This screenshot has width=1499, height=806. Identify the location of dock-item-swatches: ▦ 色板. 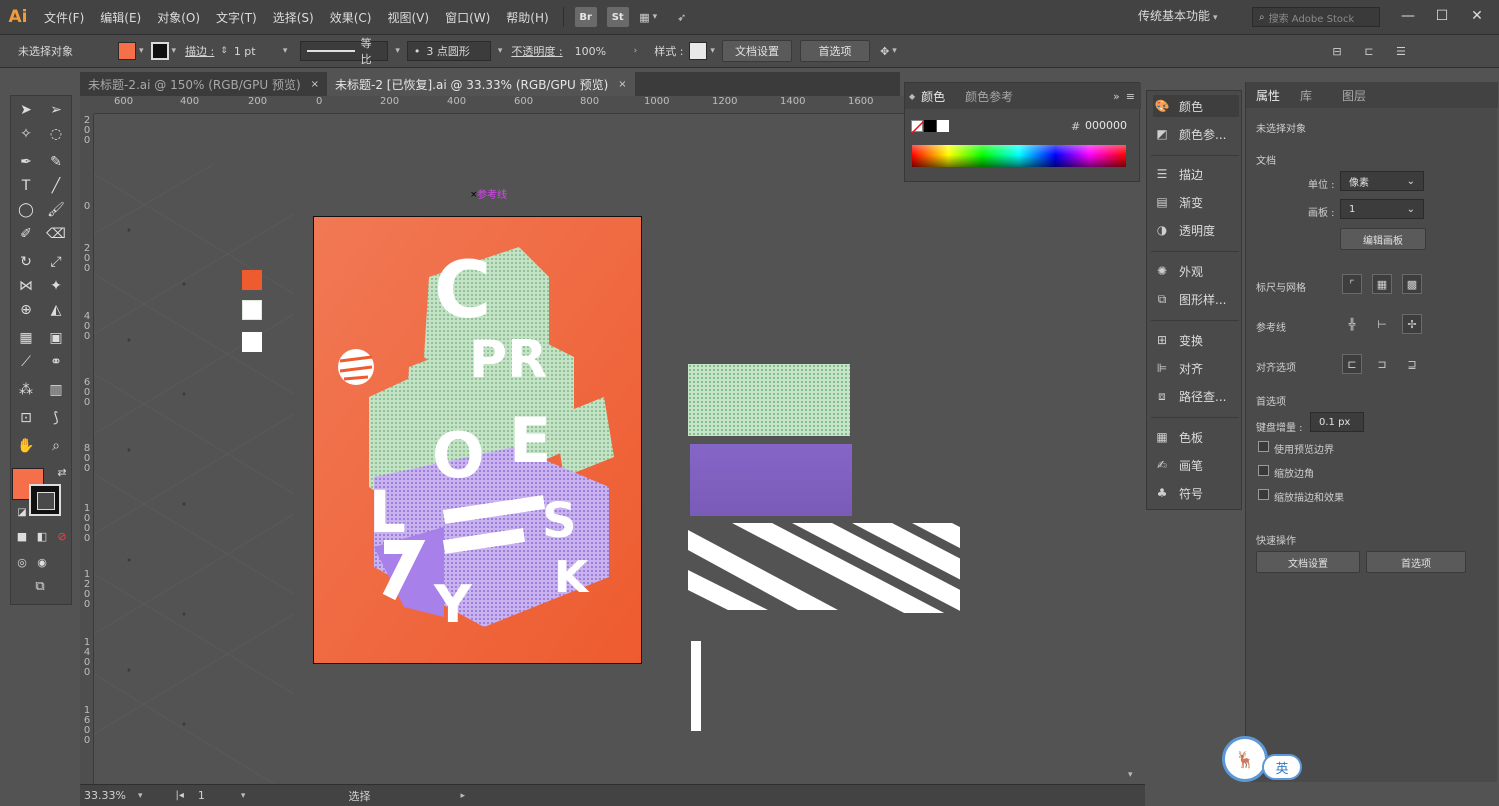
(1196, 437).